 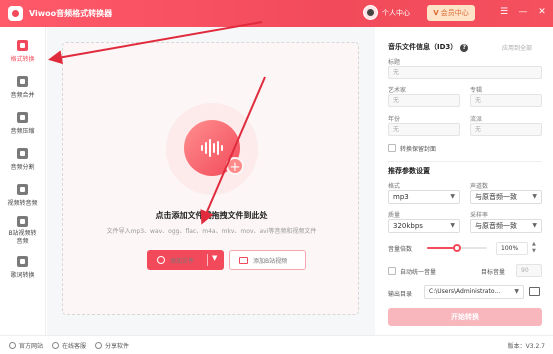 What do you see at coordinates (542, 12) in the screenshot?
I see `close-icon: ✕` at bounding box center [542, 12].